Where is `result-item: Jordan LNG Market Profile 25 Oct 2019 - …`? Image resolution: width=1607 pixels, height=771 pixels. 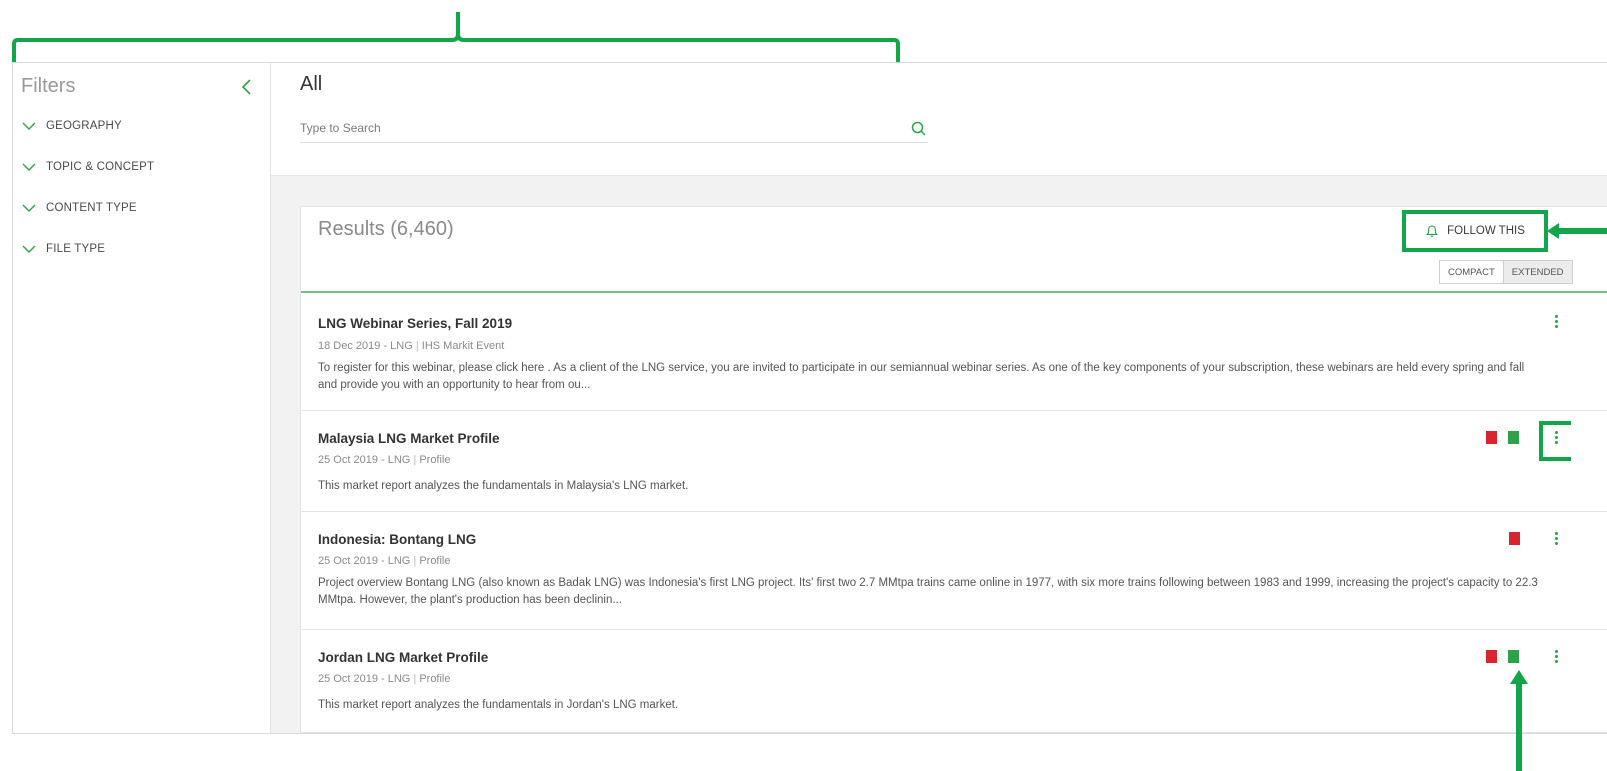 result-item: Jordan LNG Market Profile 25 Oct 2019 - … is located at coordinates (954, 680).